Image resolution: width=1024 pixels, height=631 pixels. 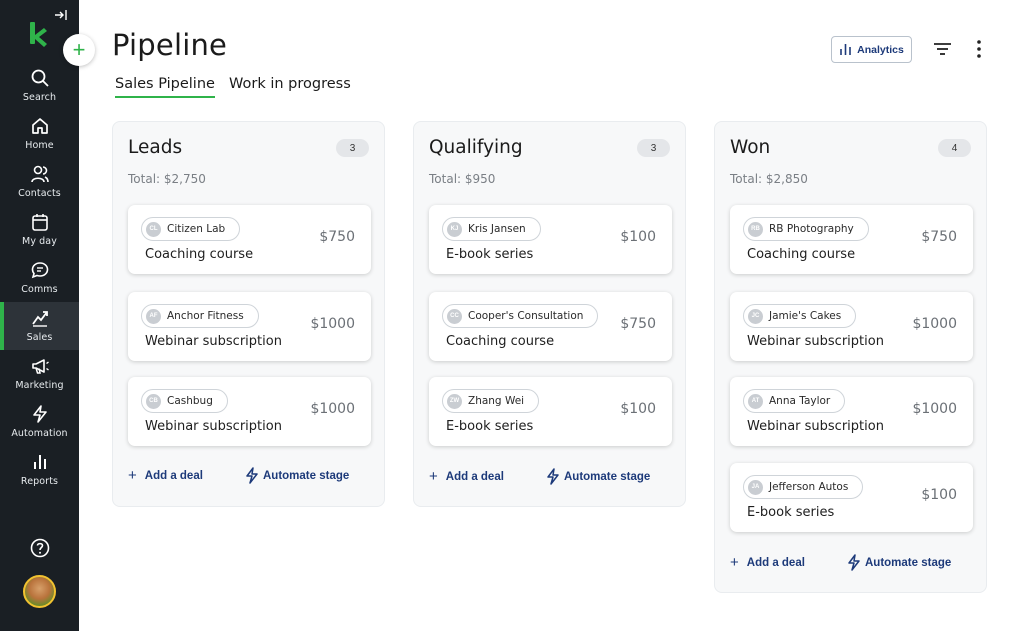 I want to click on stage-total: Total: $2,850, so click(x=769, y=179).